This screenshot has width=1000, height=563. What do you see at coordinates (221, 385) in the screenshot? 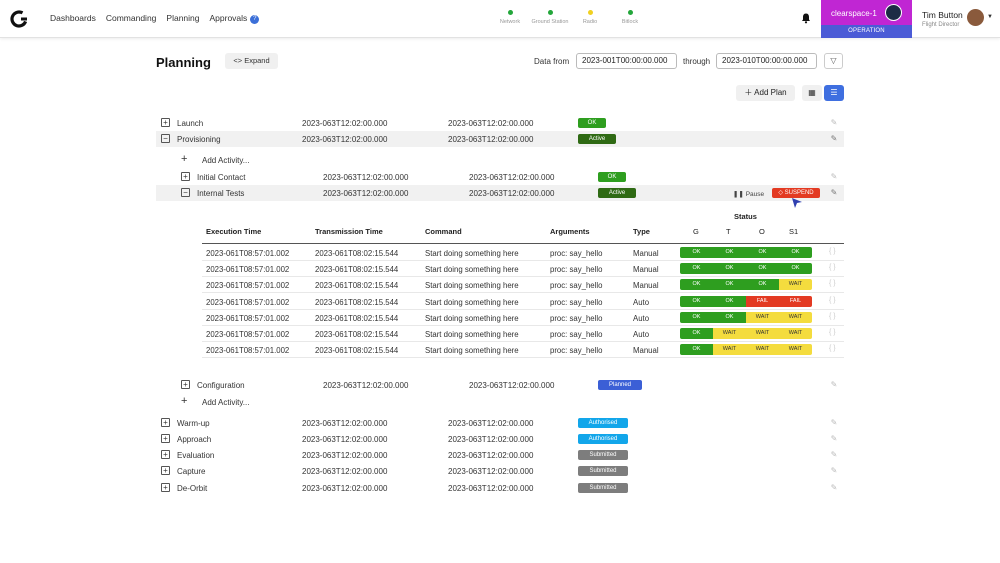
I see `plan-name: Configuration` at bounding box center [221, 385].